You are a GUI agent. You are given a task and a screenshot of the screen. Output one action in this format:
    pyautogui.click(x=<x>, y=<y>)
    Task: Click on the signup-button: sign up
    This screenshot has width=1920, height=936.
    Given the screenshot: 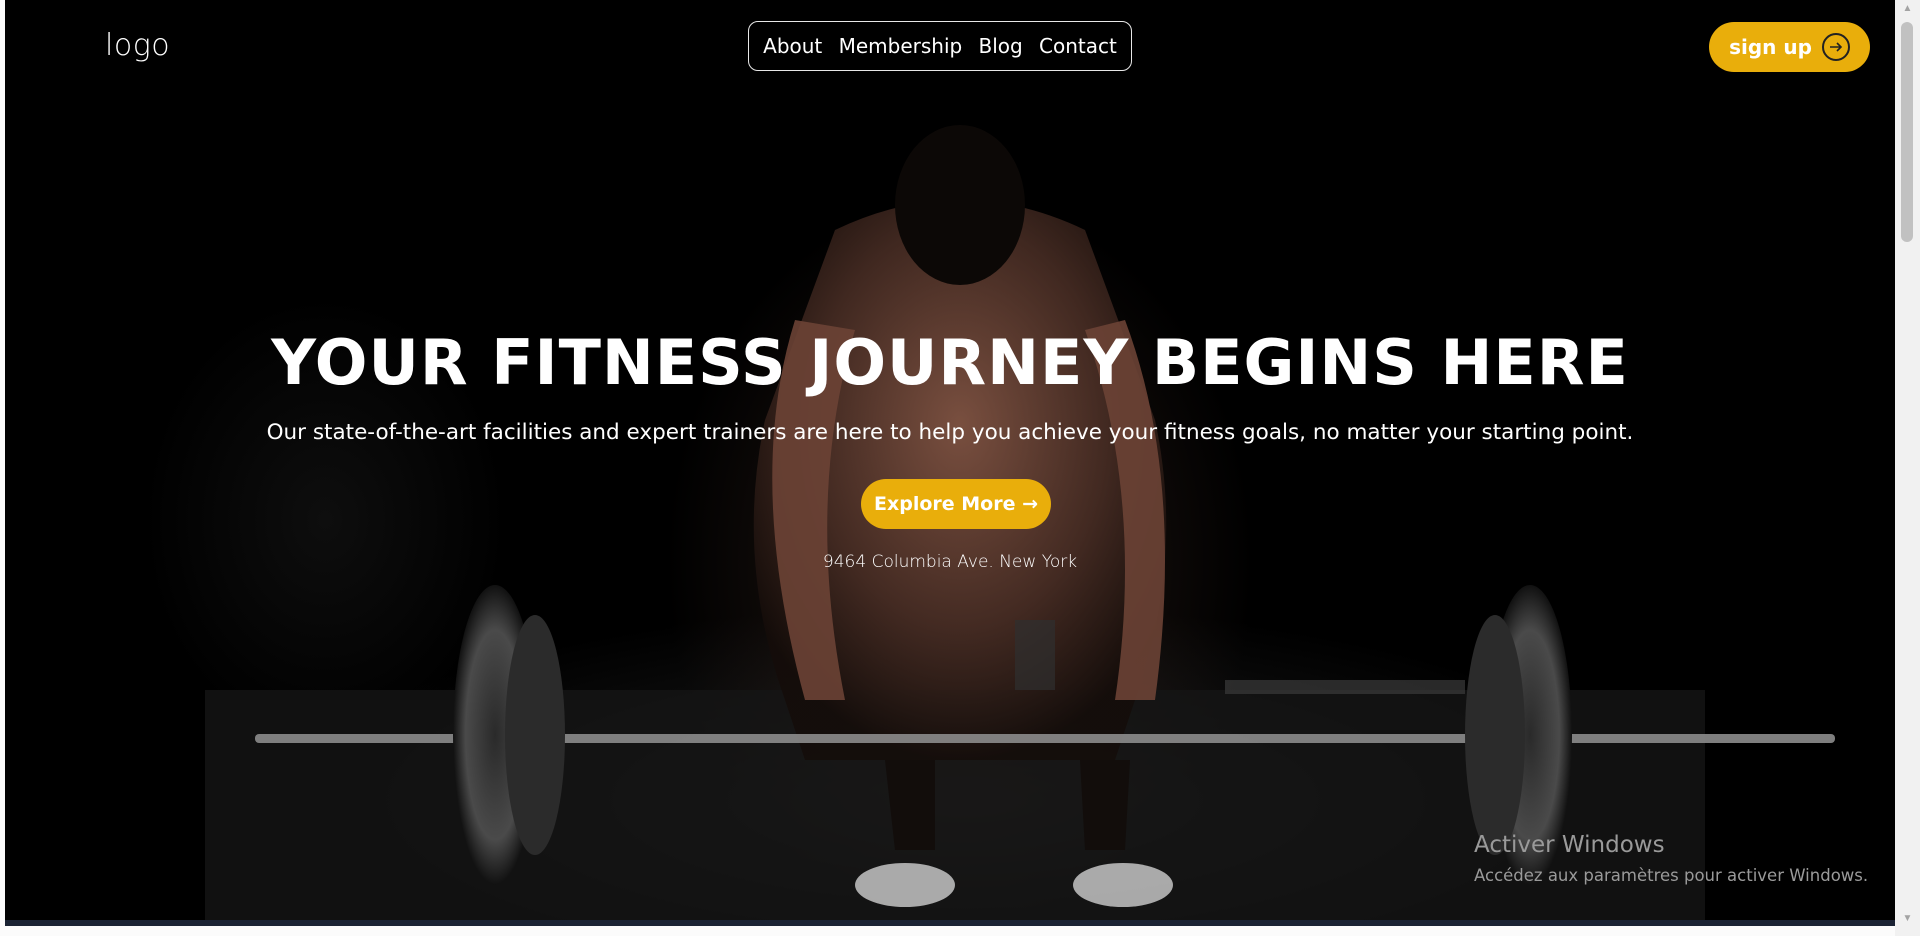 What is the action you would take?
    pyautogui.click(x=1789, y=47)
    